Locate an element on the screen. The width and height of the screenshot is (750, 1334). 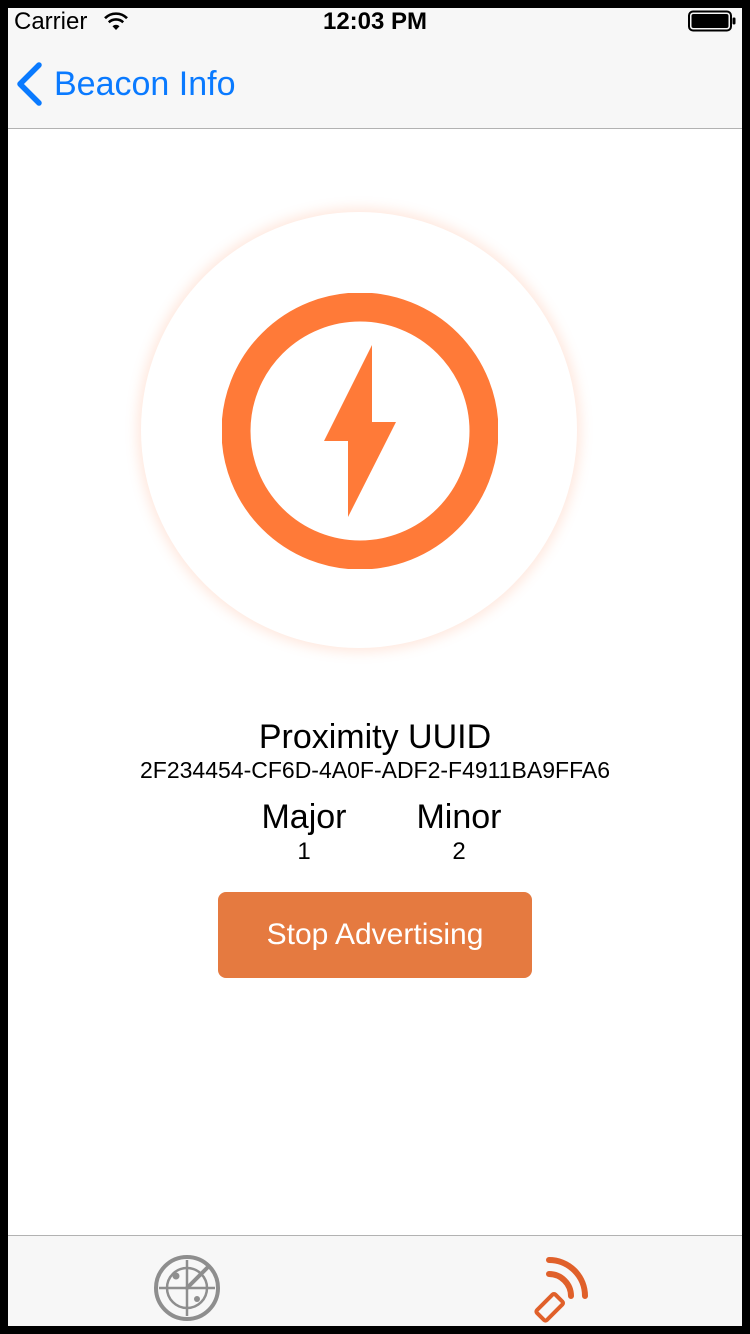
status-bar: Carrier 12:03 PM is located at coordinates (375, 24).